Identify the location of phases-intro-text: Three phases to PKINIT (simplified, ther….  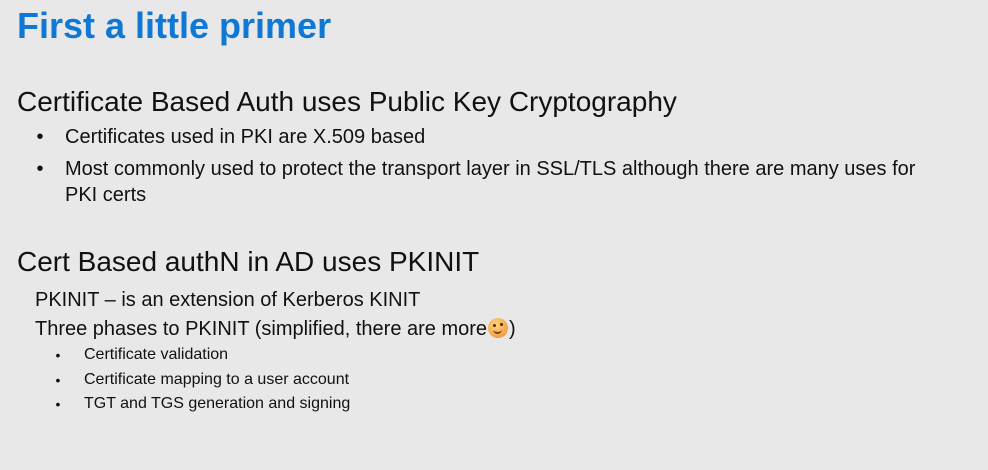
(261, 329).